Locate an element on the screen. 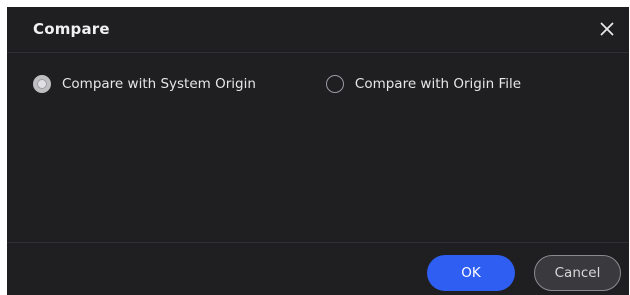  close-icon is located at coordinates (607, 29).